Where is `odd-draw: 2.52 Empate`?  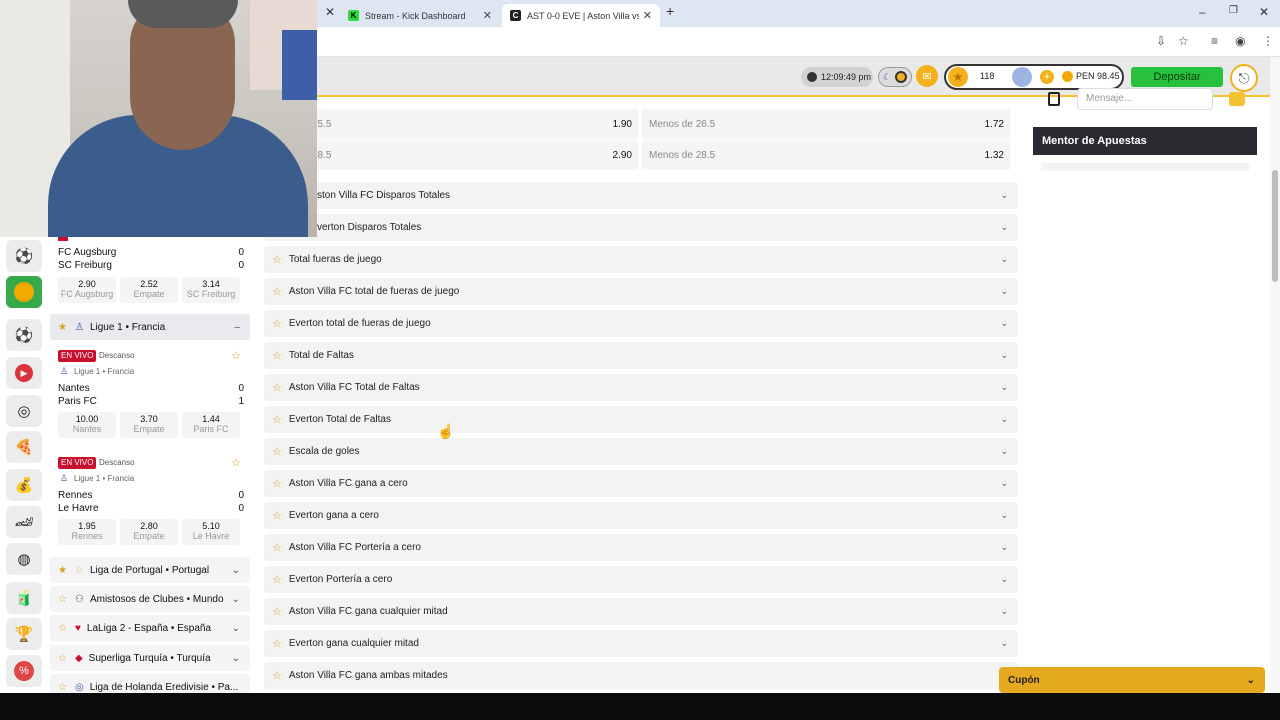 odd-draw: 2.52 Empate is located at coordinates (149, 290).